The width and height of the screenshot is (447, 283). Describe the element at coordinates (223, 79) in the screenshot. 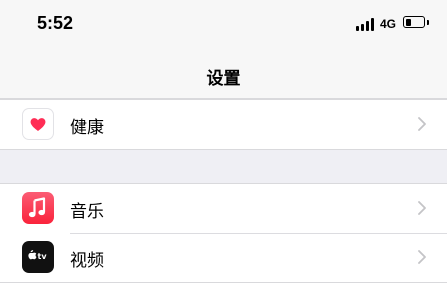

I see `page-title: 设置` at that location.